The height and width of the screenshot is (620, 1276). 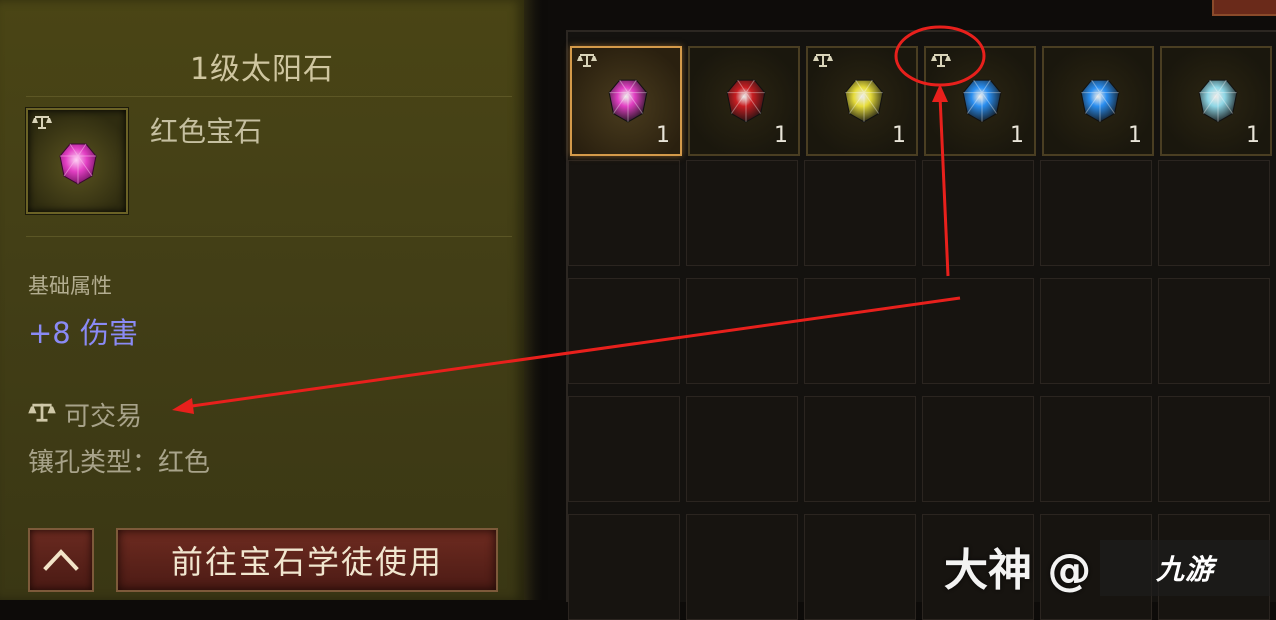 What do you see at coordinates (533, 300) in the screenshot?
I see `panel-edge` at bounding box center [533, 300].